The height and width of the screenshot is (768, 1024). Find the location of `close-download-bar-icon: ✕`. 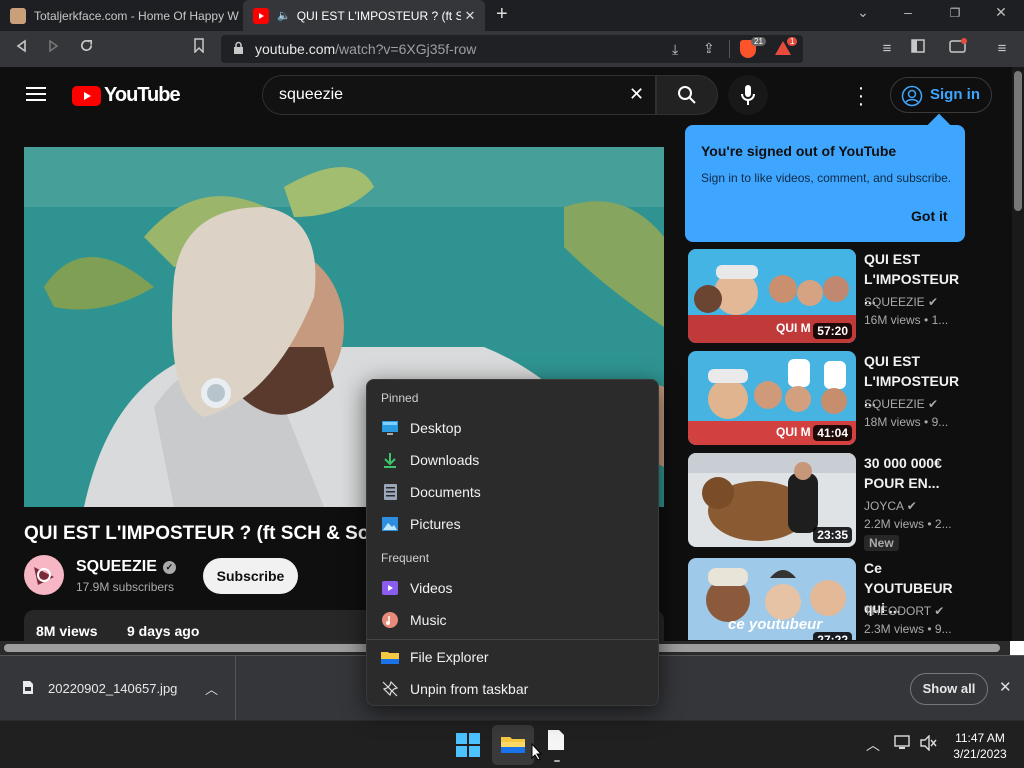

close-download-bar-icon: ✕ is located at coordinates (1005, 687).